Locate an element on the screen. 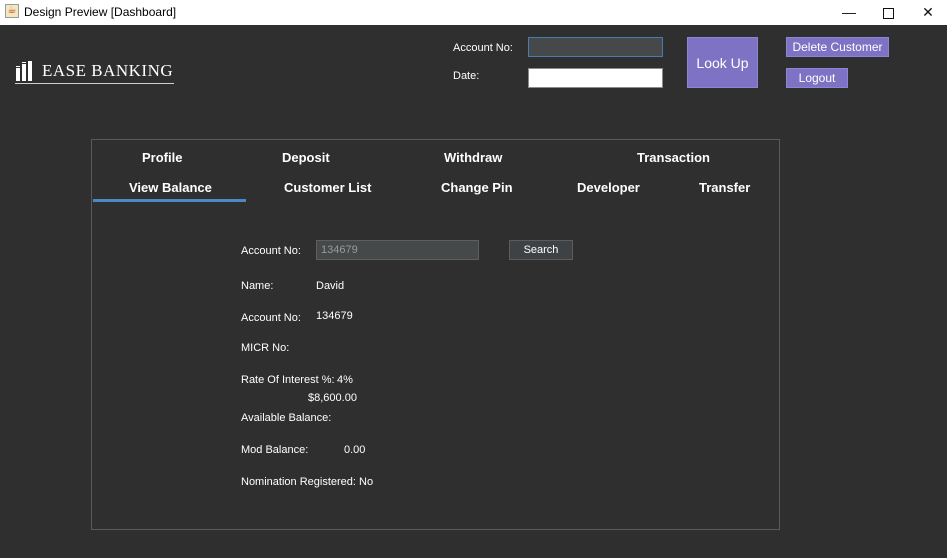 The width and height of the screenshot is (947, 558). logo-underline is located at coordinates (94, 83).